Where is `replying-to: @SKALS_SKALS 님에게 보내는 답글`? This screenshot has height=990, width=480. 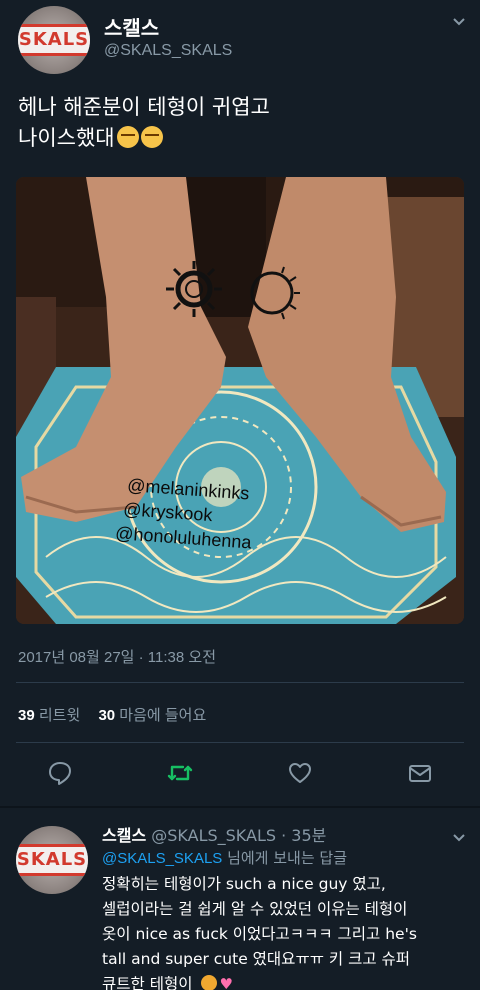
replying-to: @SKALS_SKALS 님에게 보내는 답글 is located at coordinates (224, 857).